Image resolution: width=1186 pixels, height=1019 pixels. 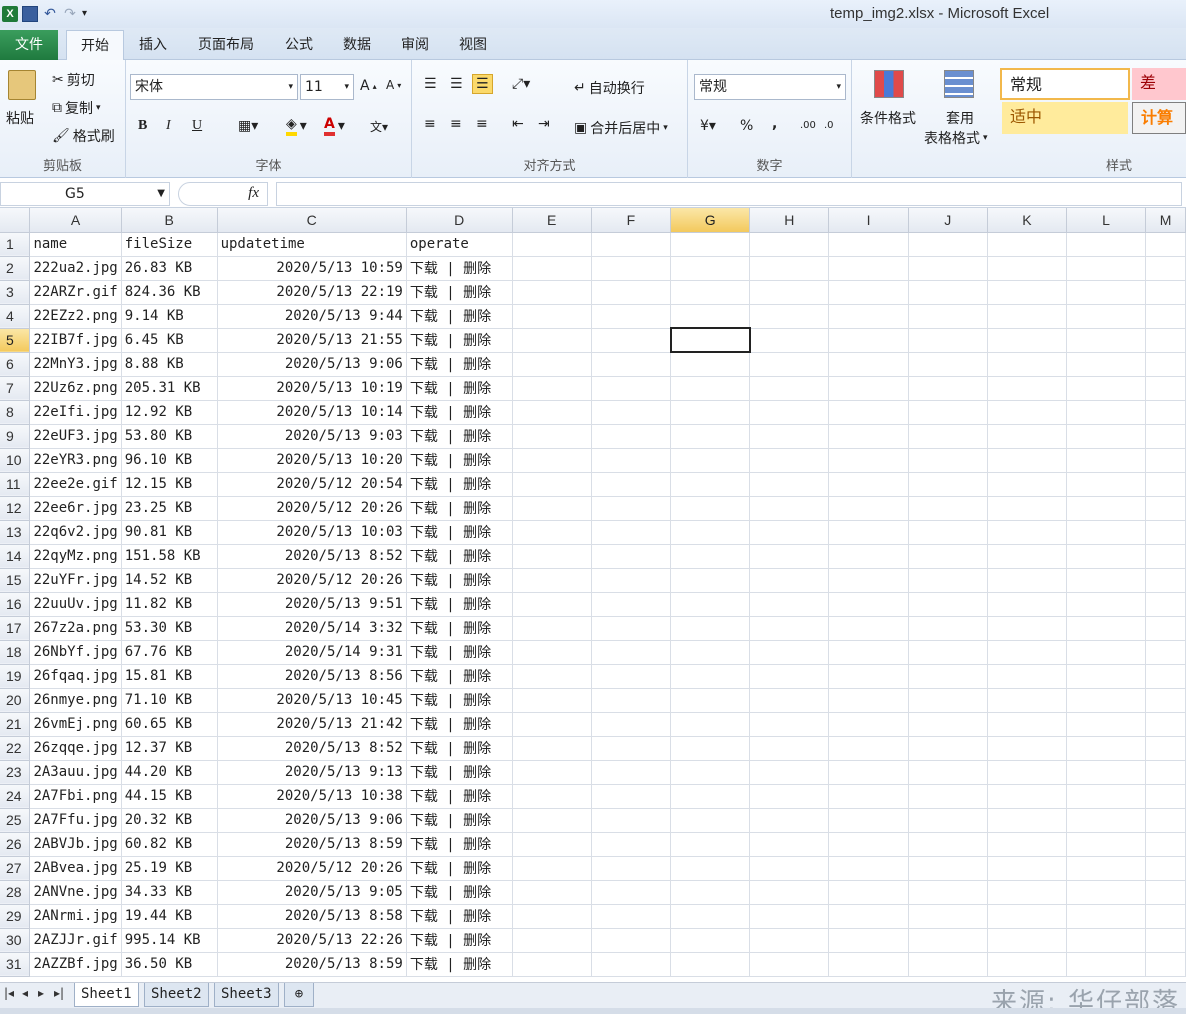 I want to click on cell-j14, so click(x=948, y=556).